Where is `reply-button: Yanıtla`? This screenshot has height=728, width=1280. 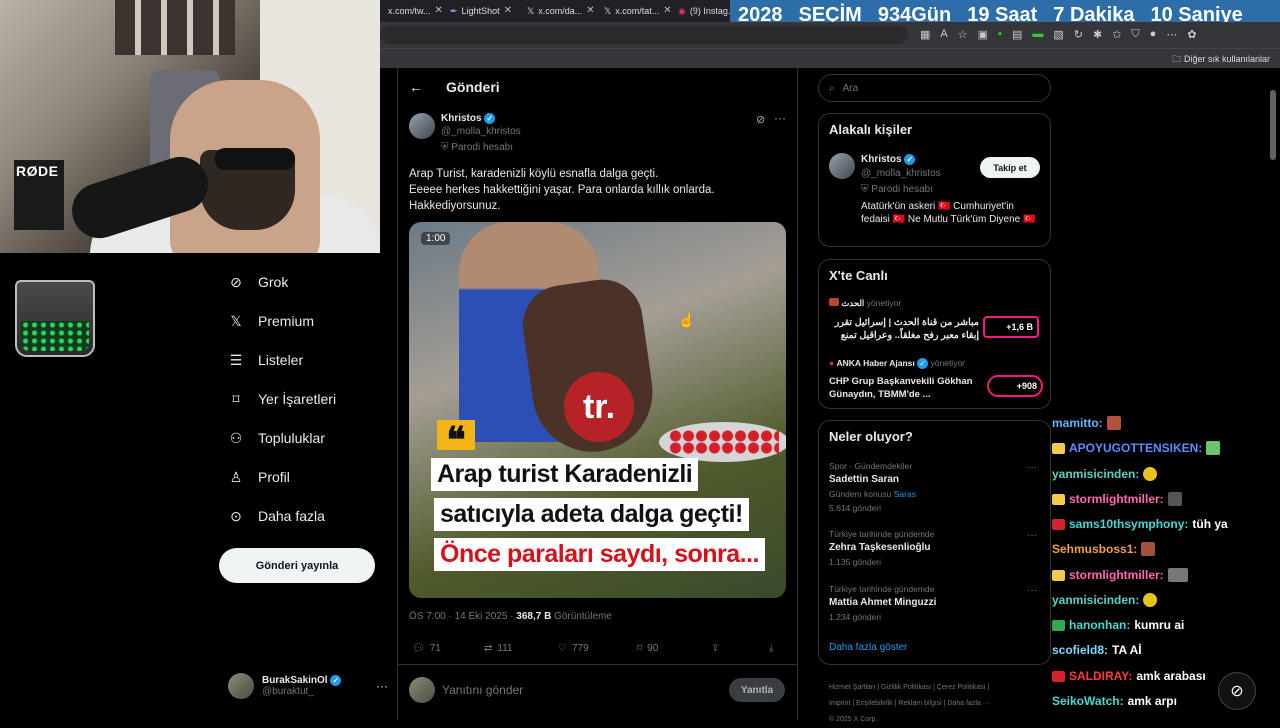
reply-button: Yanıtla is located at coordinates (757, 690).